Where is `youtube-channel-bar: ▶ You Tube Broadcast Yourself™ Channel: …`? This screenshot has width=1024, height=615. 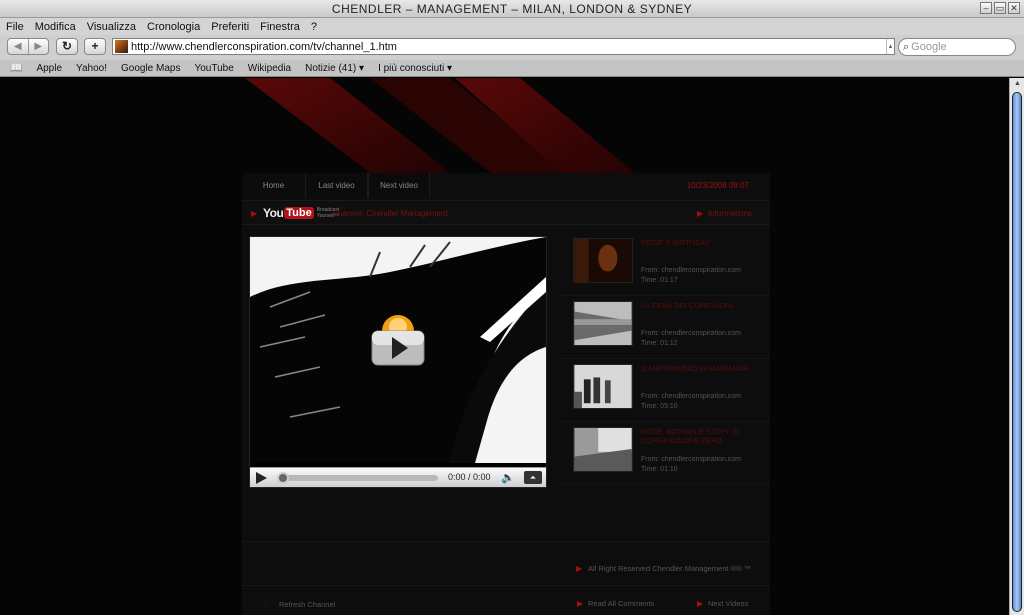
youtube-channel-bar: ▶ You Tube Broadcast Yourself™ Channel: … is located at coordinates (506, 212).